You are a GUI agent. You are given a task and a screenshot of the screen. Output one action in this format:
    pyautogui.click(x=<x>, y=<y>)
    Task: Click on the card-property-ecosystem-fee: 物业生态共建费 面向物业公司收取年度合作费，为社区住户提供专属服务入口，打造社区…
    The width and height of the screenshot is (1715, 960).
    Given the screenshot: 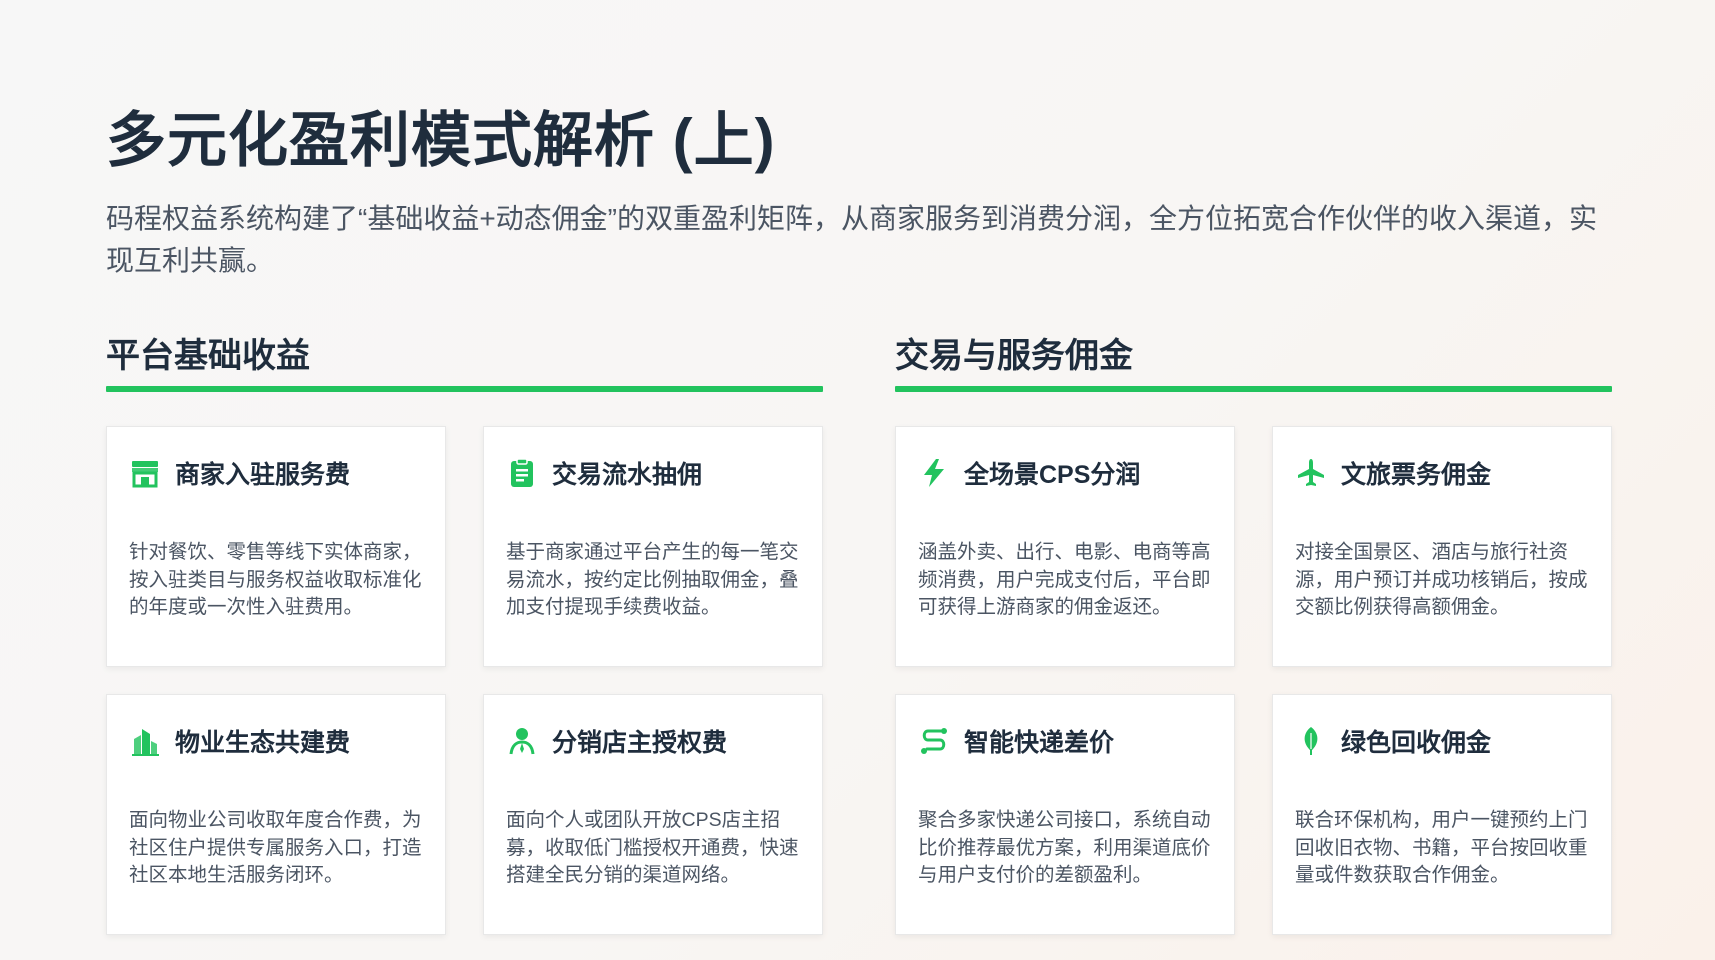 What is the action you would take?
    pyautogui.click(x=276, y=814)
    